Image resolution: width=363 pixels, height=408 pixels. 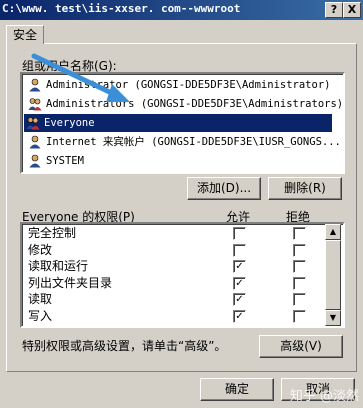 I want to click on permissions-scrollbar: ▲ ▼, so click(x=333, y=275).